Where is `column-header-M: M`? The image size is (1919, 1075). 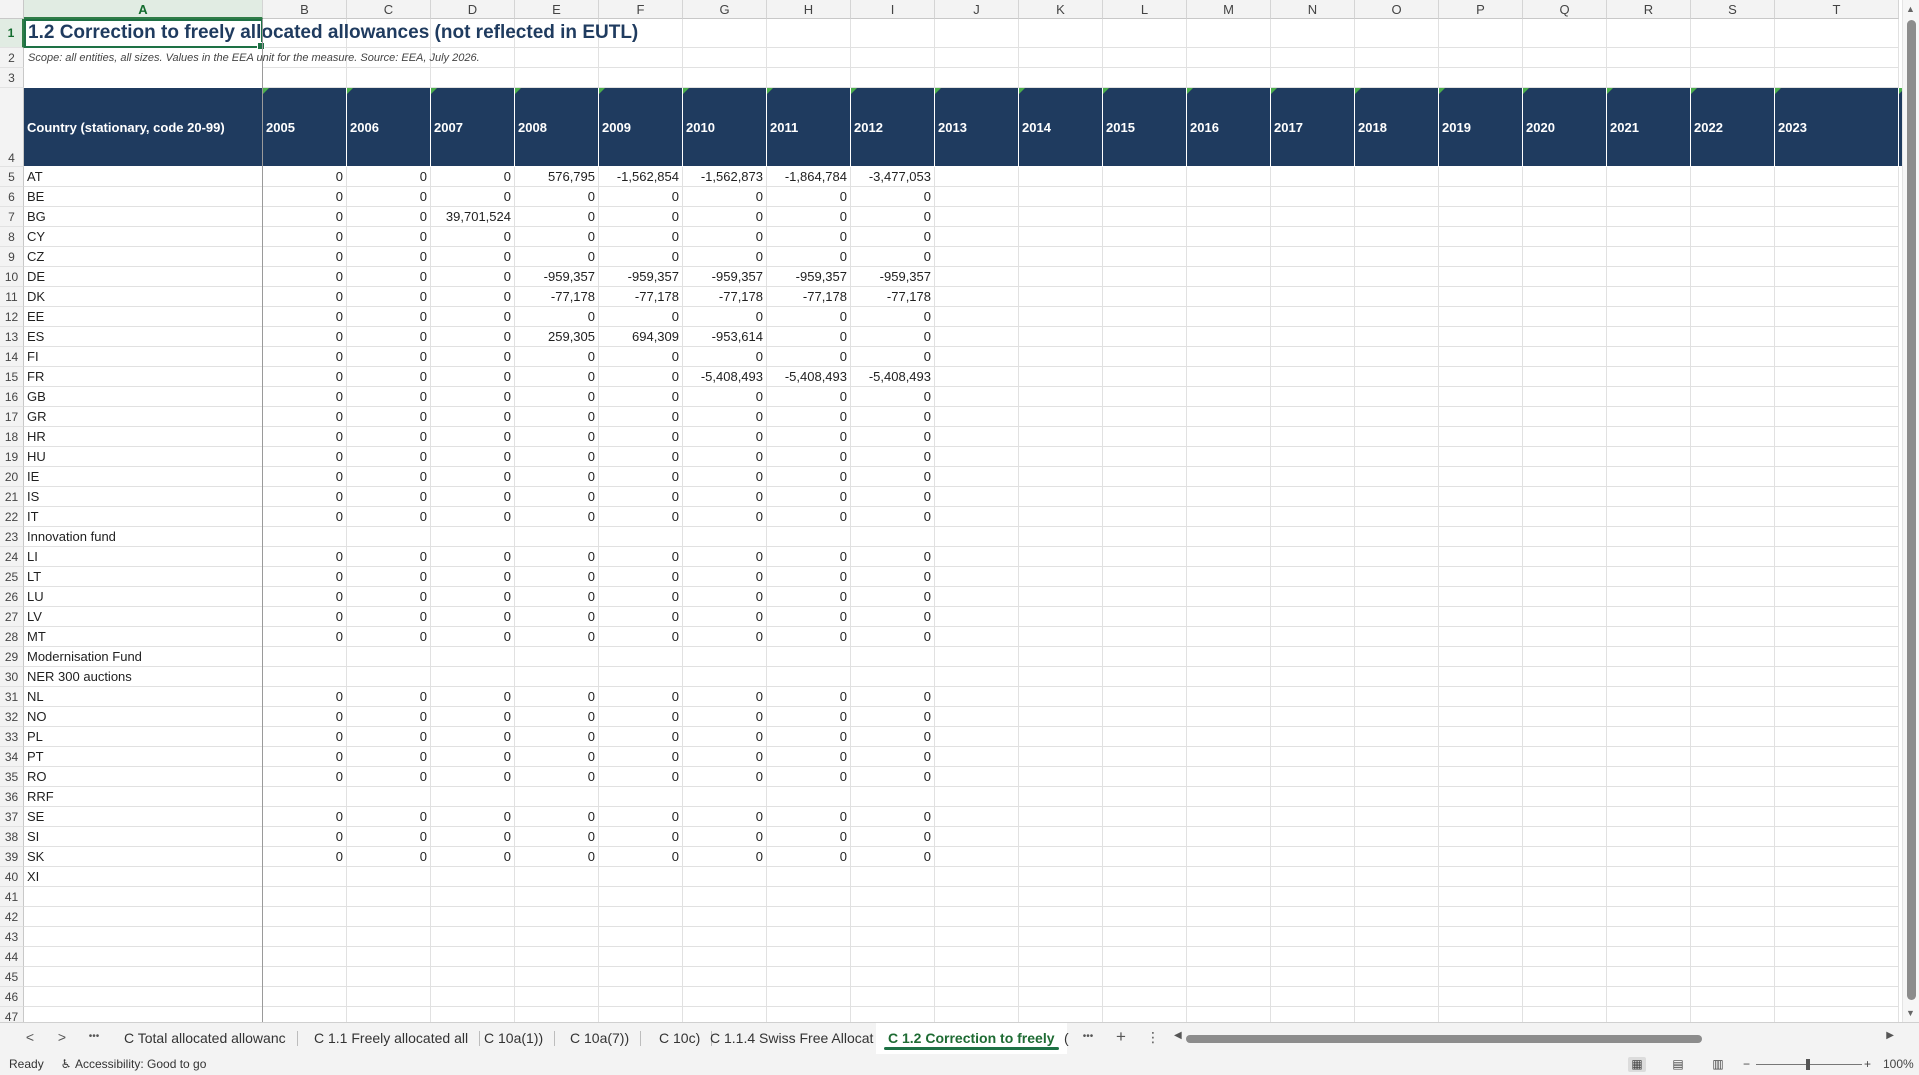
column-header-M: M is located at coordinates (1229, 9).